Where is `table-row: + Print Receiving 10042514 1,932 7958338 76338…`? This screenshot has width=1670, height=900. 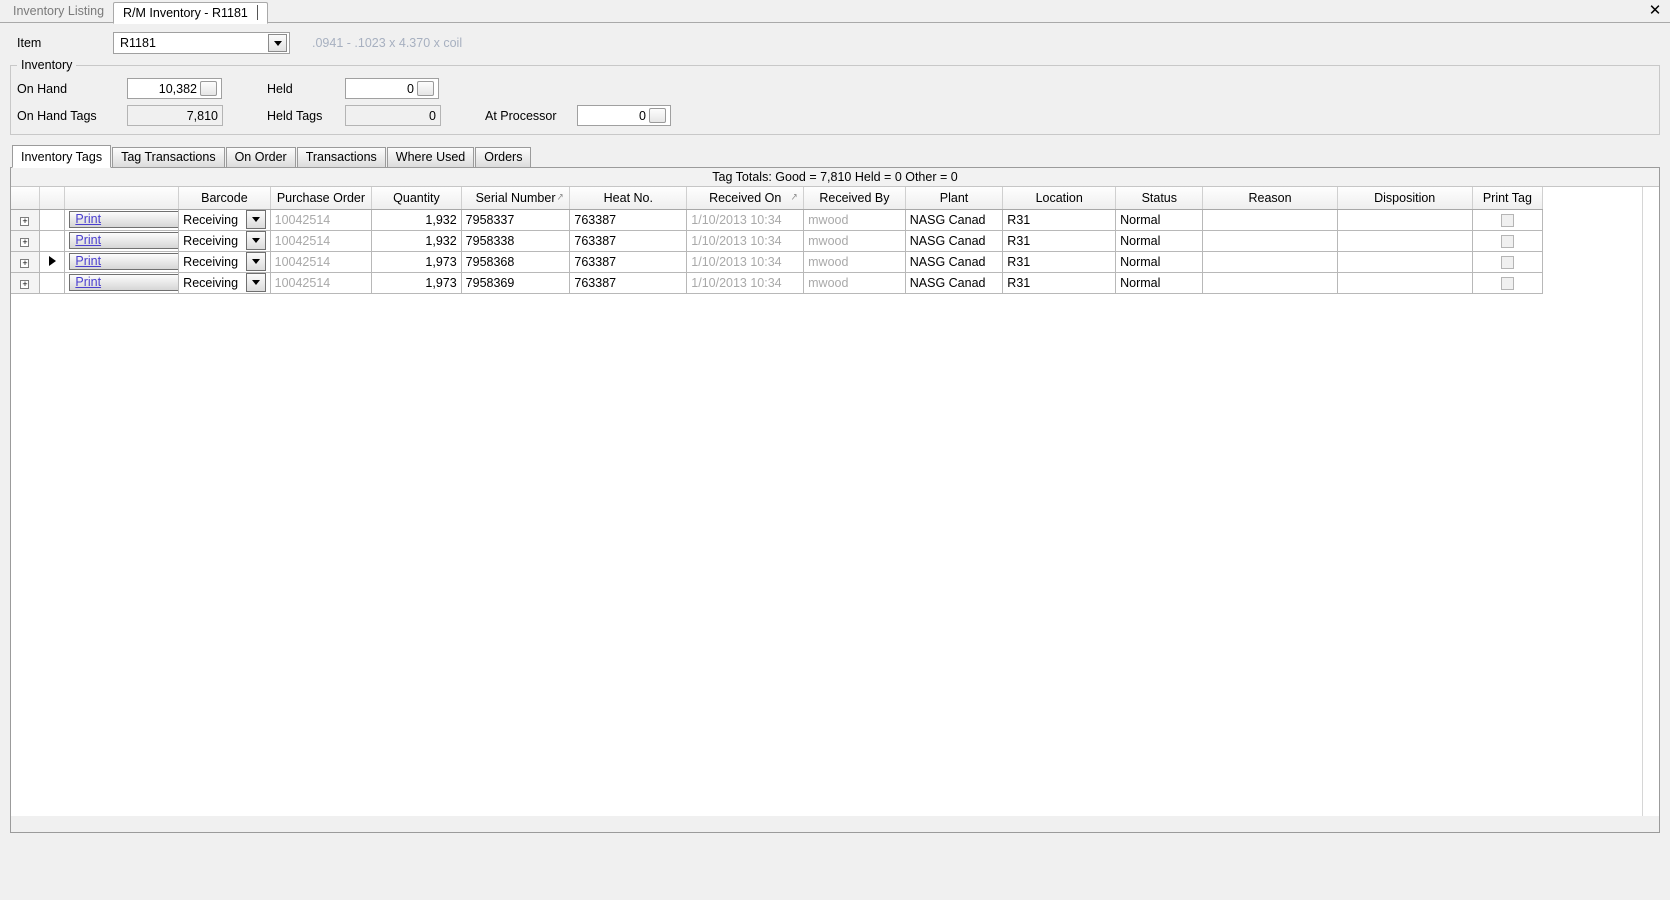 table-row: + Print Receiving 10042514 1,932 7958338 76338… is located at coordinates (777, 241).